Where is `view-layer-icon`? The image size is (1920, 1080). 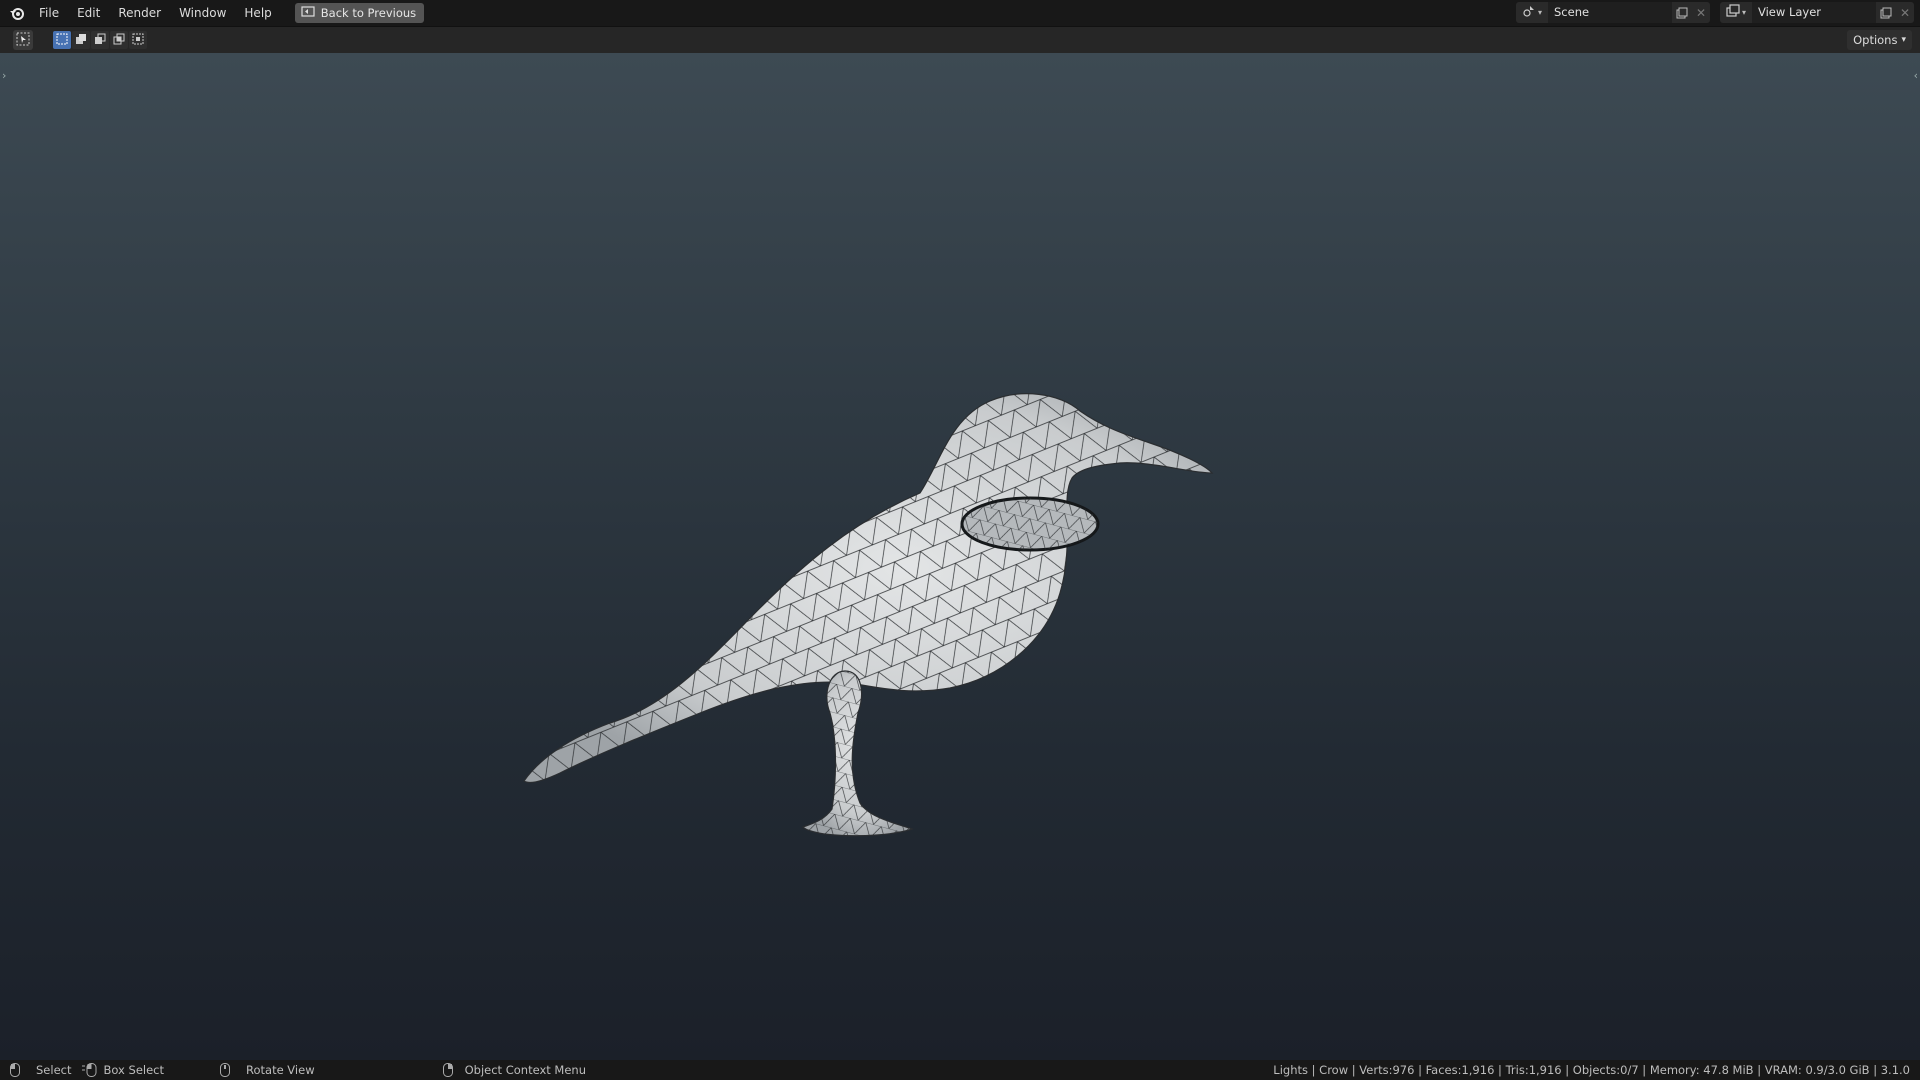
view-layer-icon is located at coordinates (1733, 12).